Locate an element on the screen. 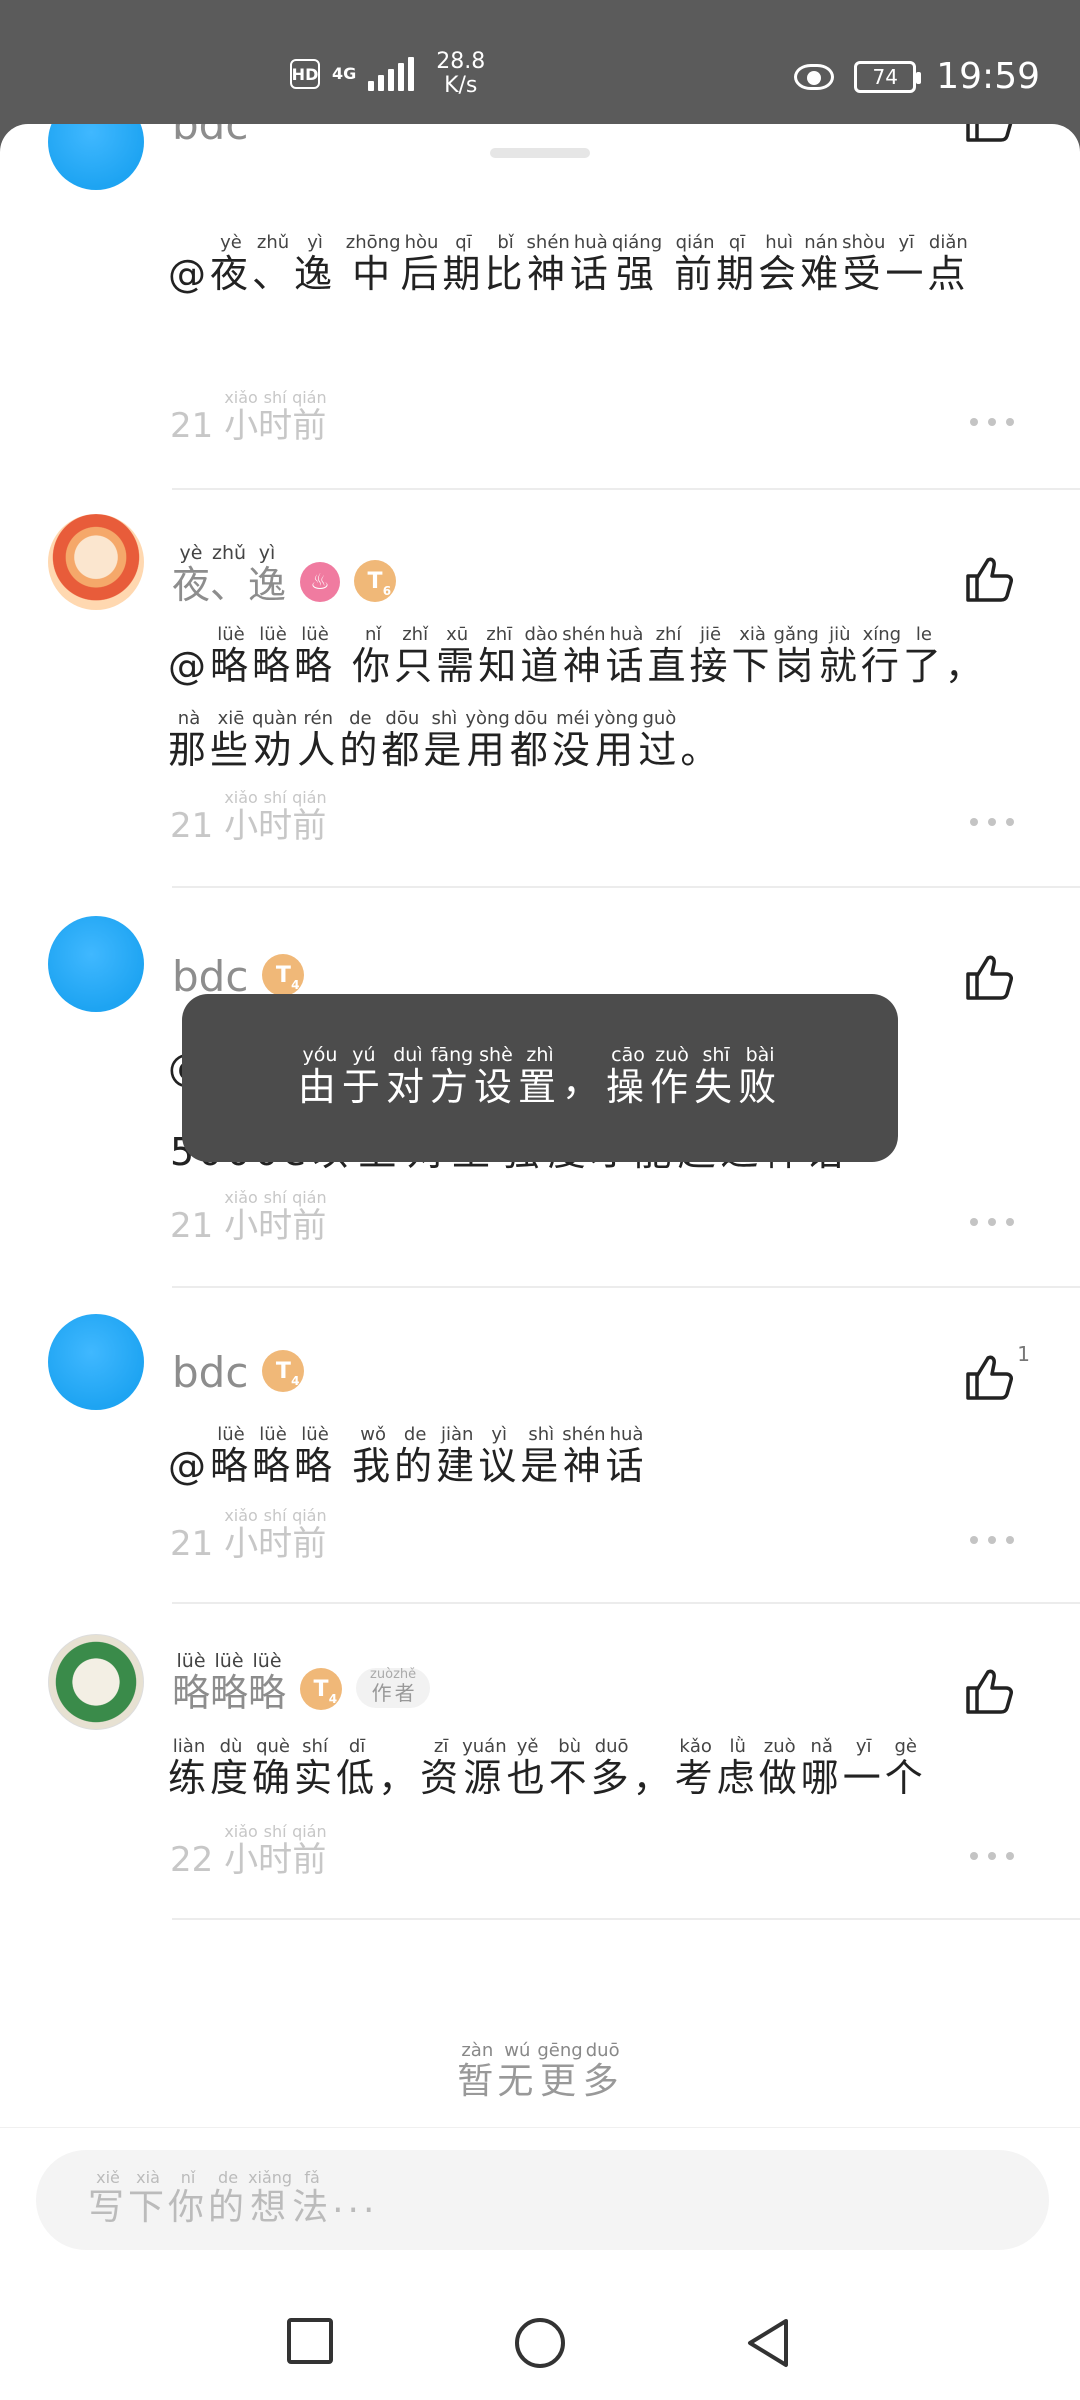 This screenshot has width=1080, height=2400. recent-apps-button is located at coordinates (310, 2343).